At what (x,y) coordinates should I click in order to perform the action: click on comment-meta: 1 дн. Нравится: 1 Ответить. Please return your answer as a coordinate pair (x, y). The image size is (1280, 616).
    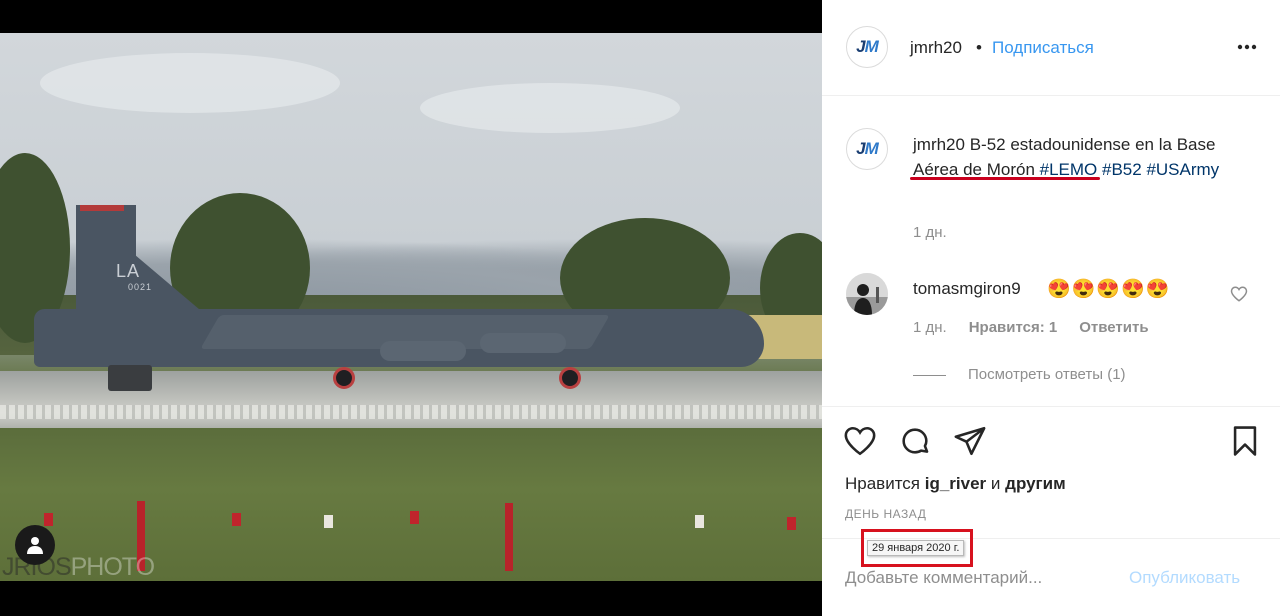
    Looking at the image, I should click on (1031, 327).